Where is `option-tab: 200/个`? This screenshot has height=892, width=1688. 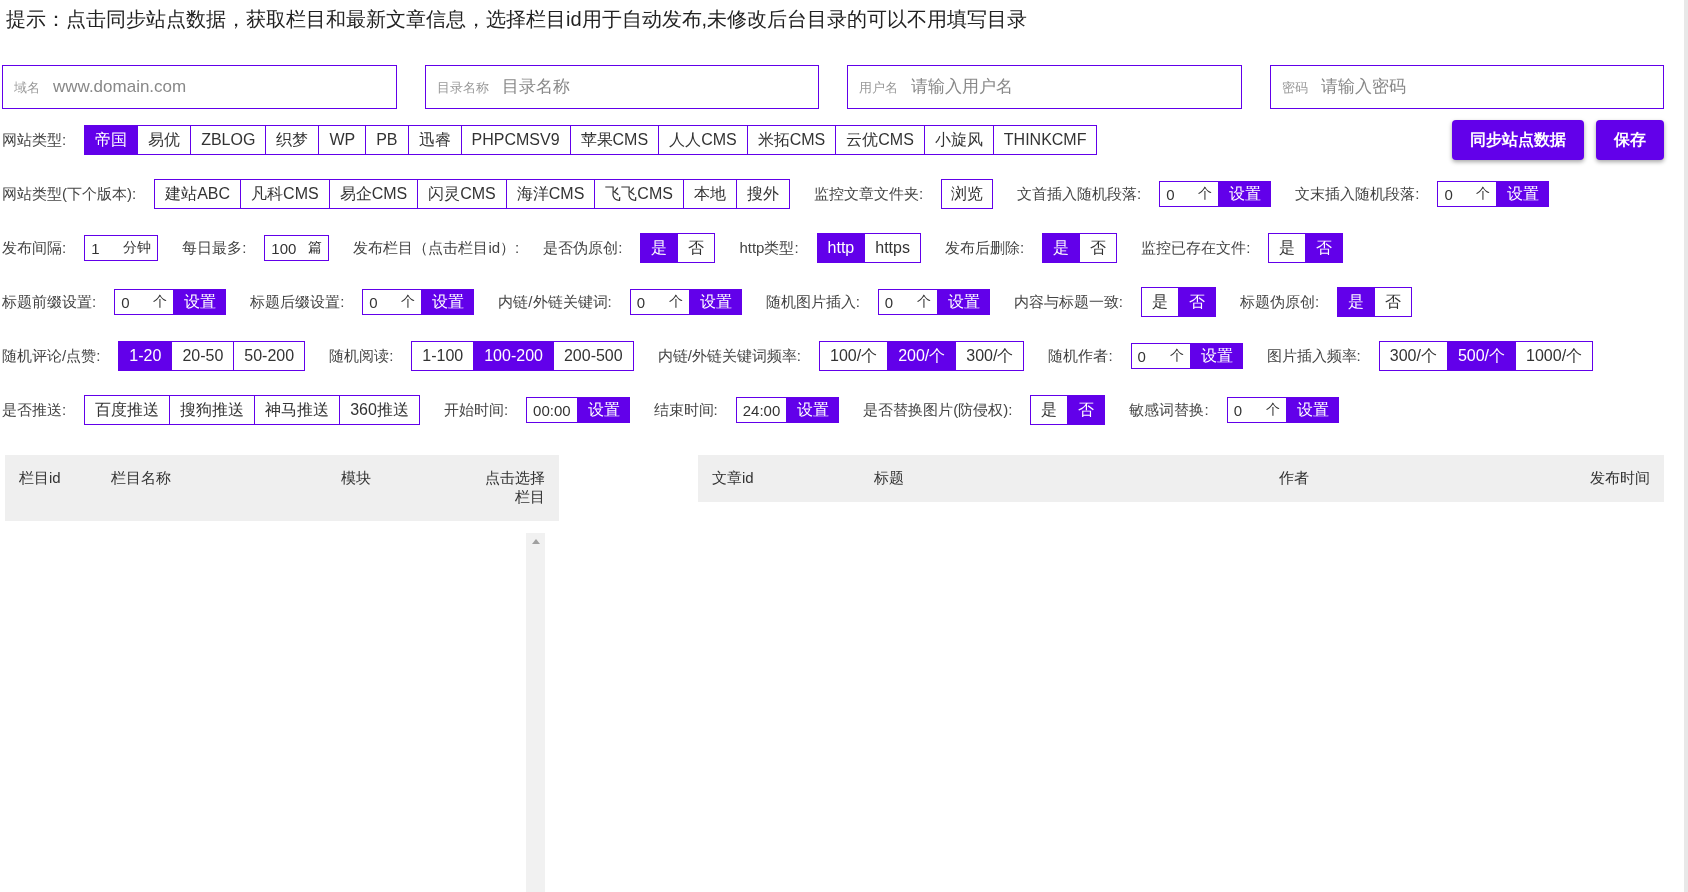
option-tab: 200/个 is located at coordinates (921, 356).